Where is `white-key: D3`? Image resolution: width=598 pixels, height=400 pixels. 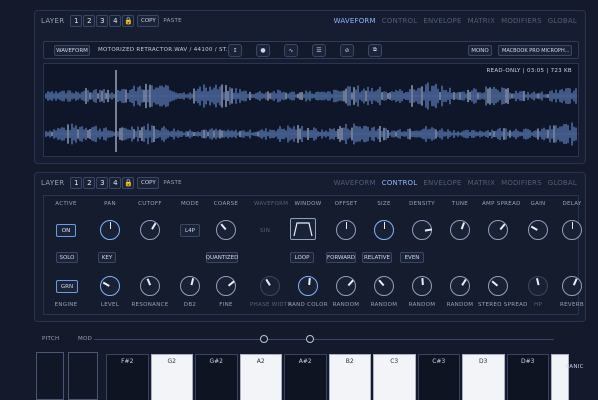
white-key: D3 is located at coordinates (483, 377).